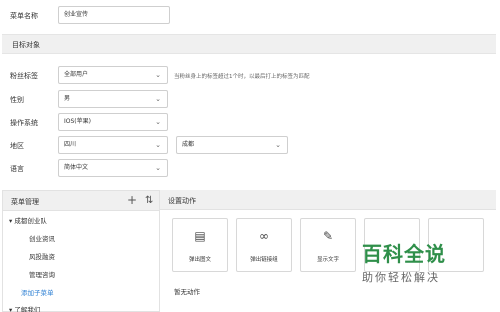  Describe the element at coordinates (328, 245) in the screenshot. I see `show-text-button: ✎ 显示文字` at that location.